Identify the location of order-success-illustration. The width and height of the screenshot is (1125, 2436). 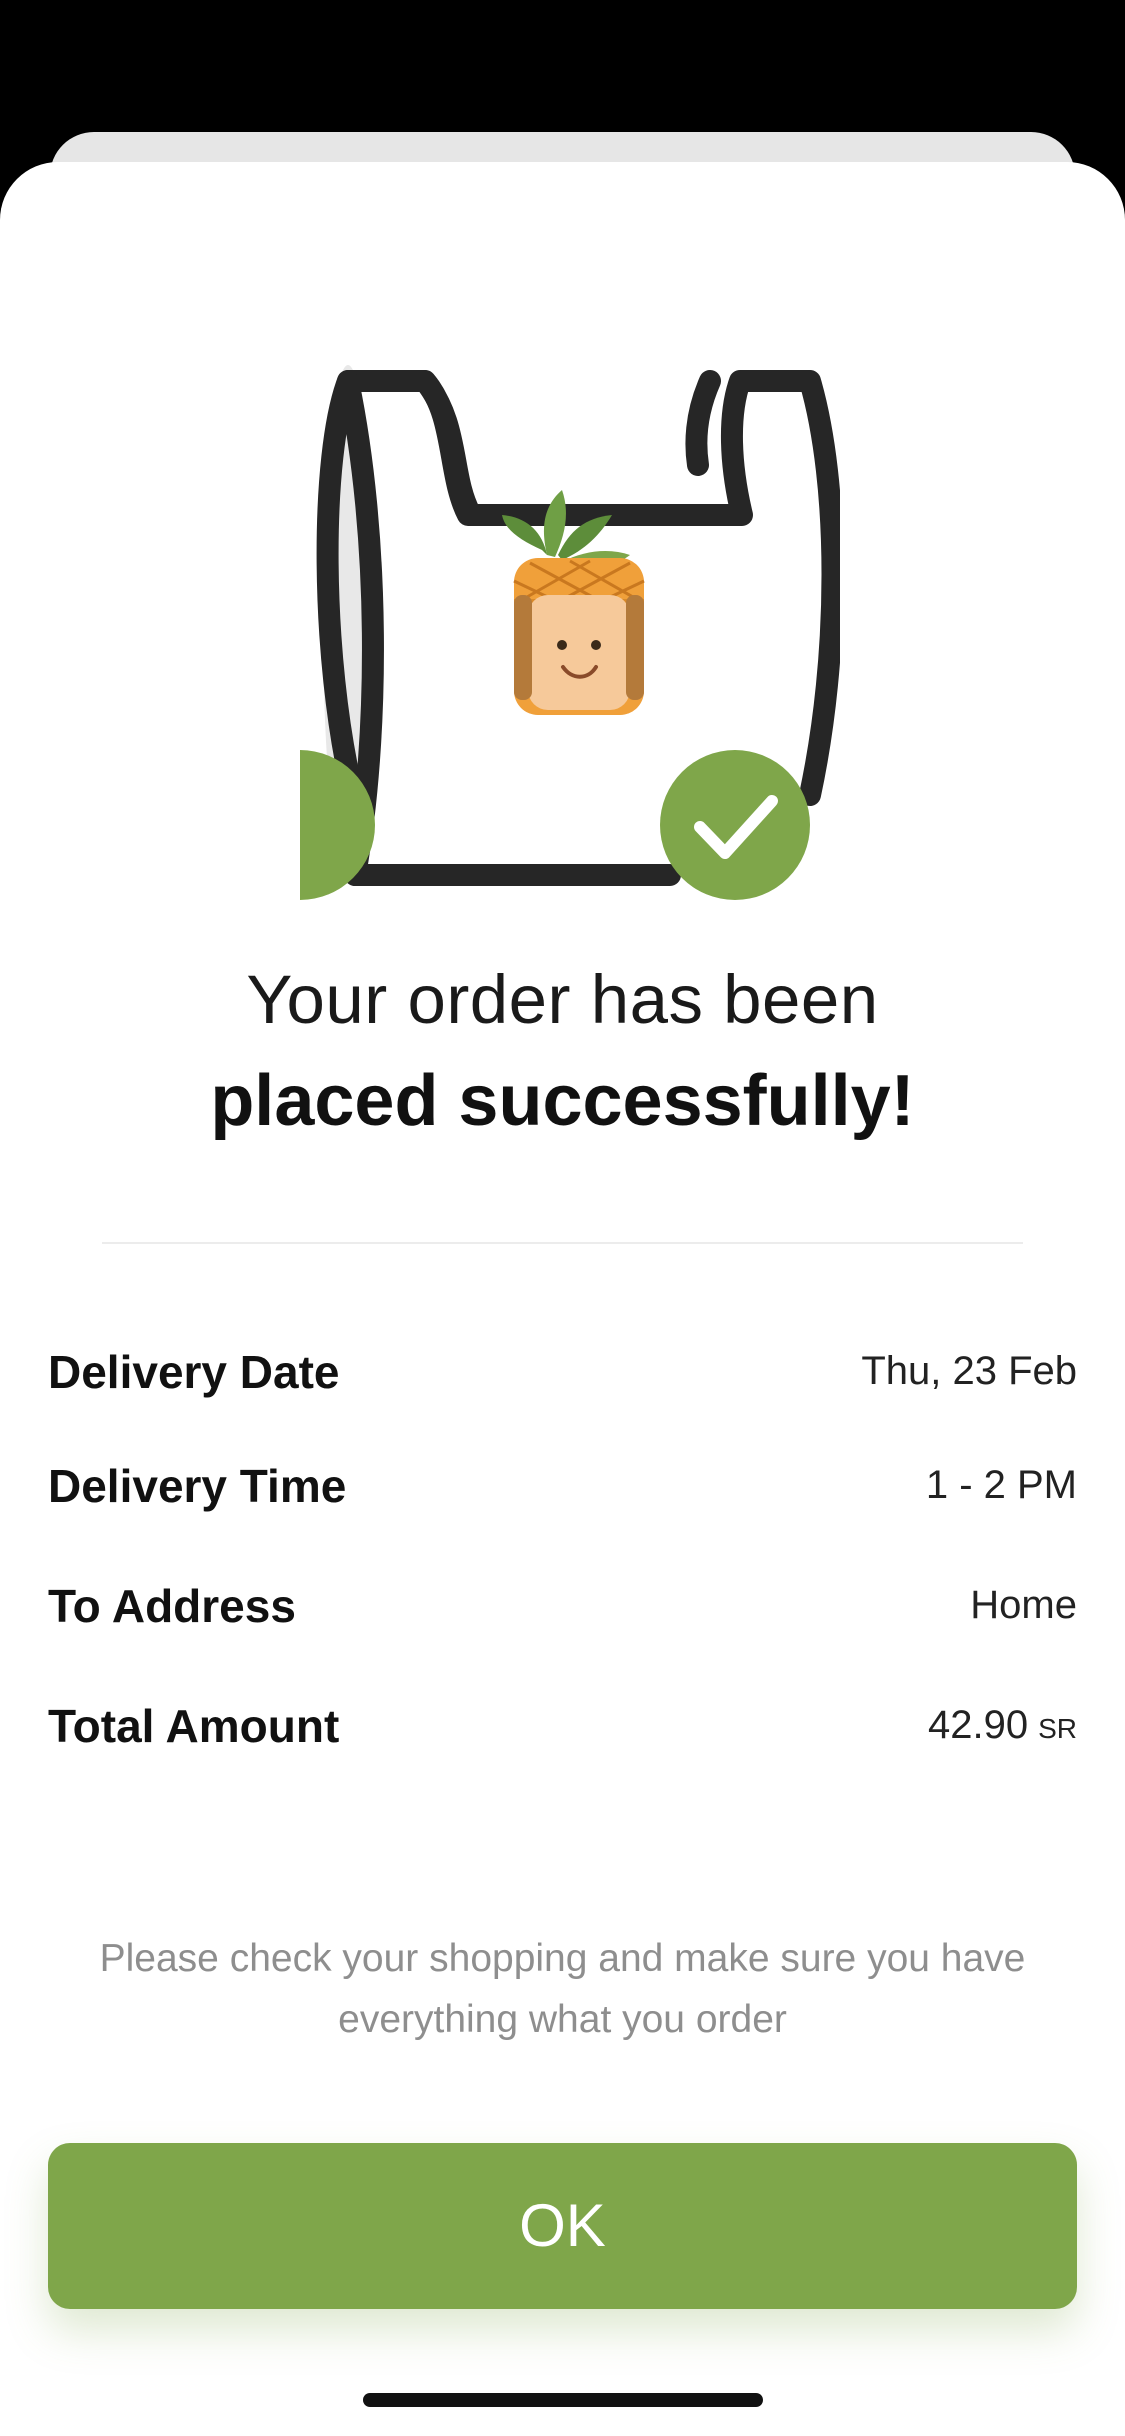
(570, 632).